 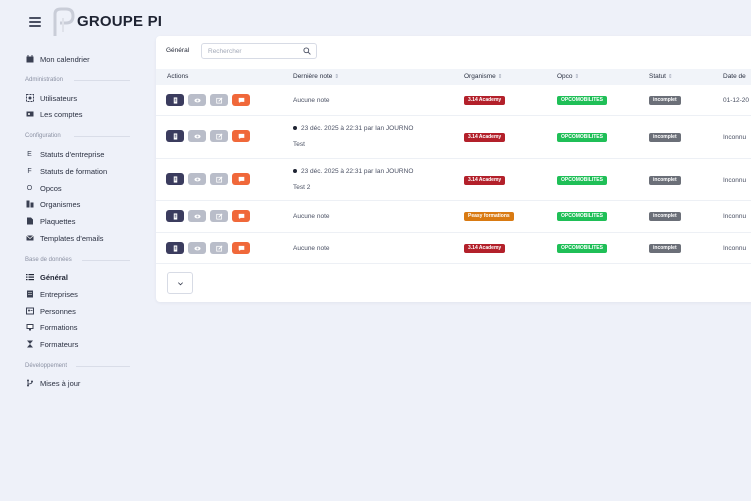 What do you see at coordinates (50, 311) in the screenshot?
I see `sidebar-item-people: Personnes` at bounding box center [50, 311].